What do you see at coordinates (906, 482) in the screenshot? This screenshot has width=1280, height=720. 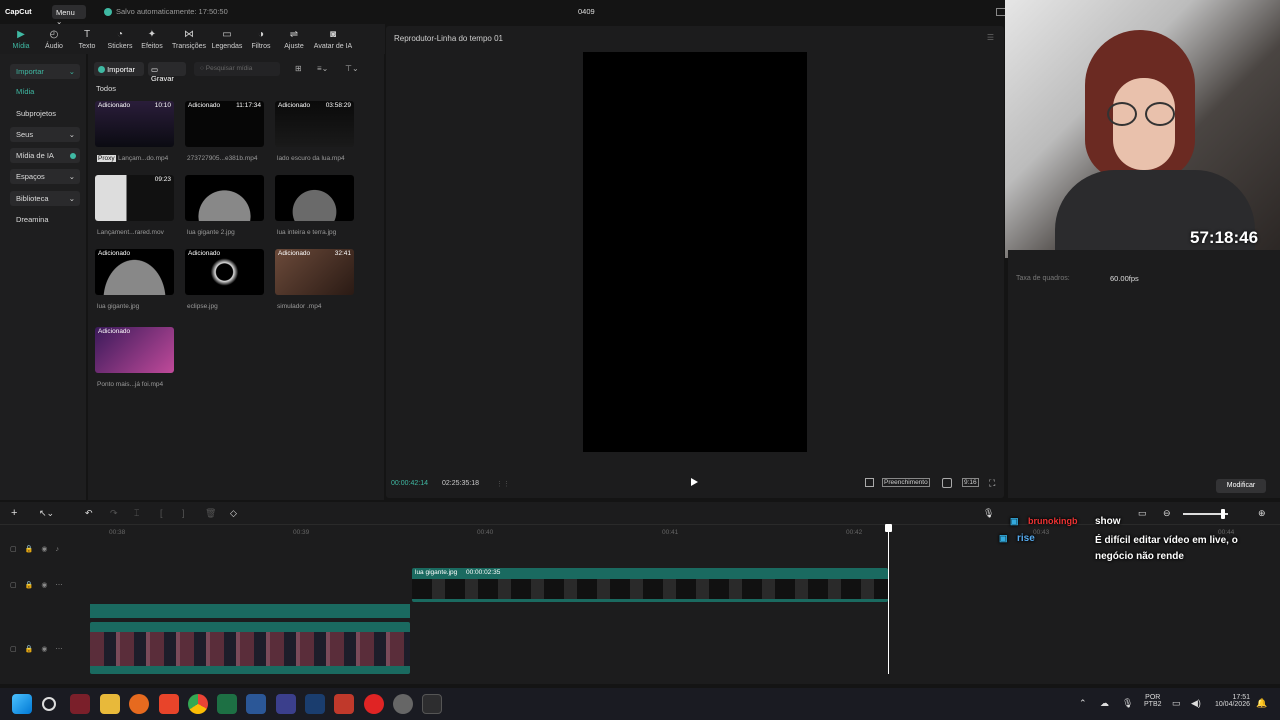 I see `fill-mode-button: Preenchimento` at bounding box center [906, 482].